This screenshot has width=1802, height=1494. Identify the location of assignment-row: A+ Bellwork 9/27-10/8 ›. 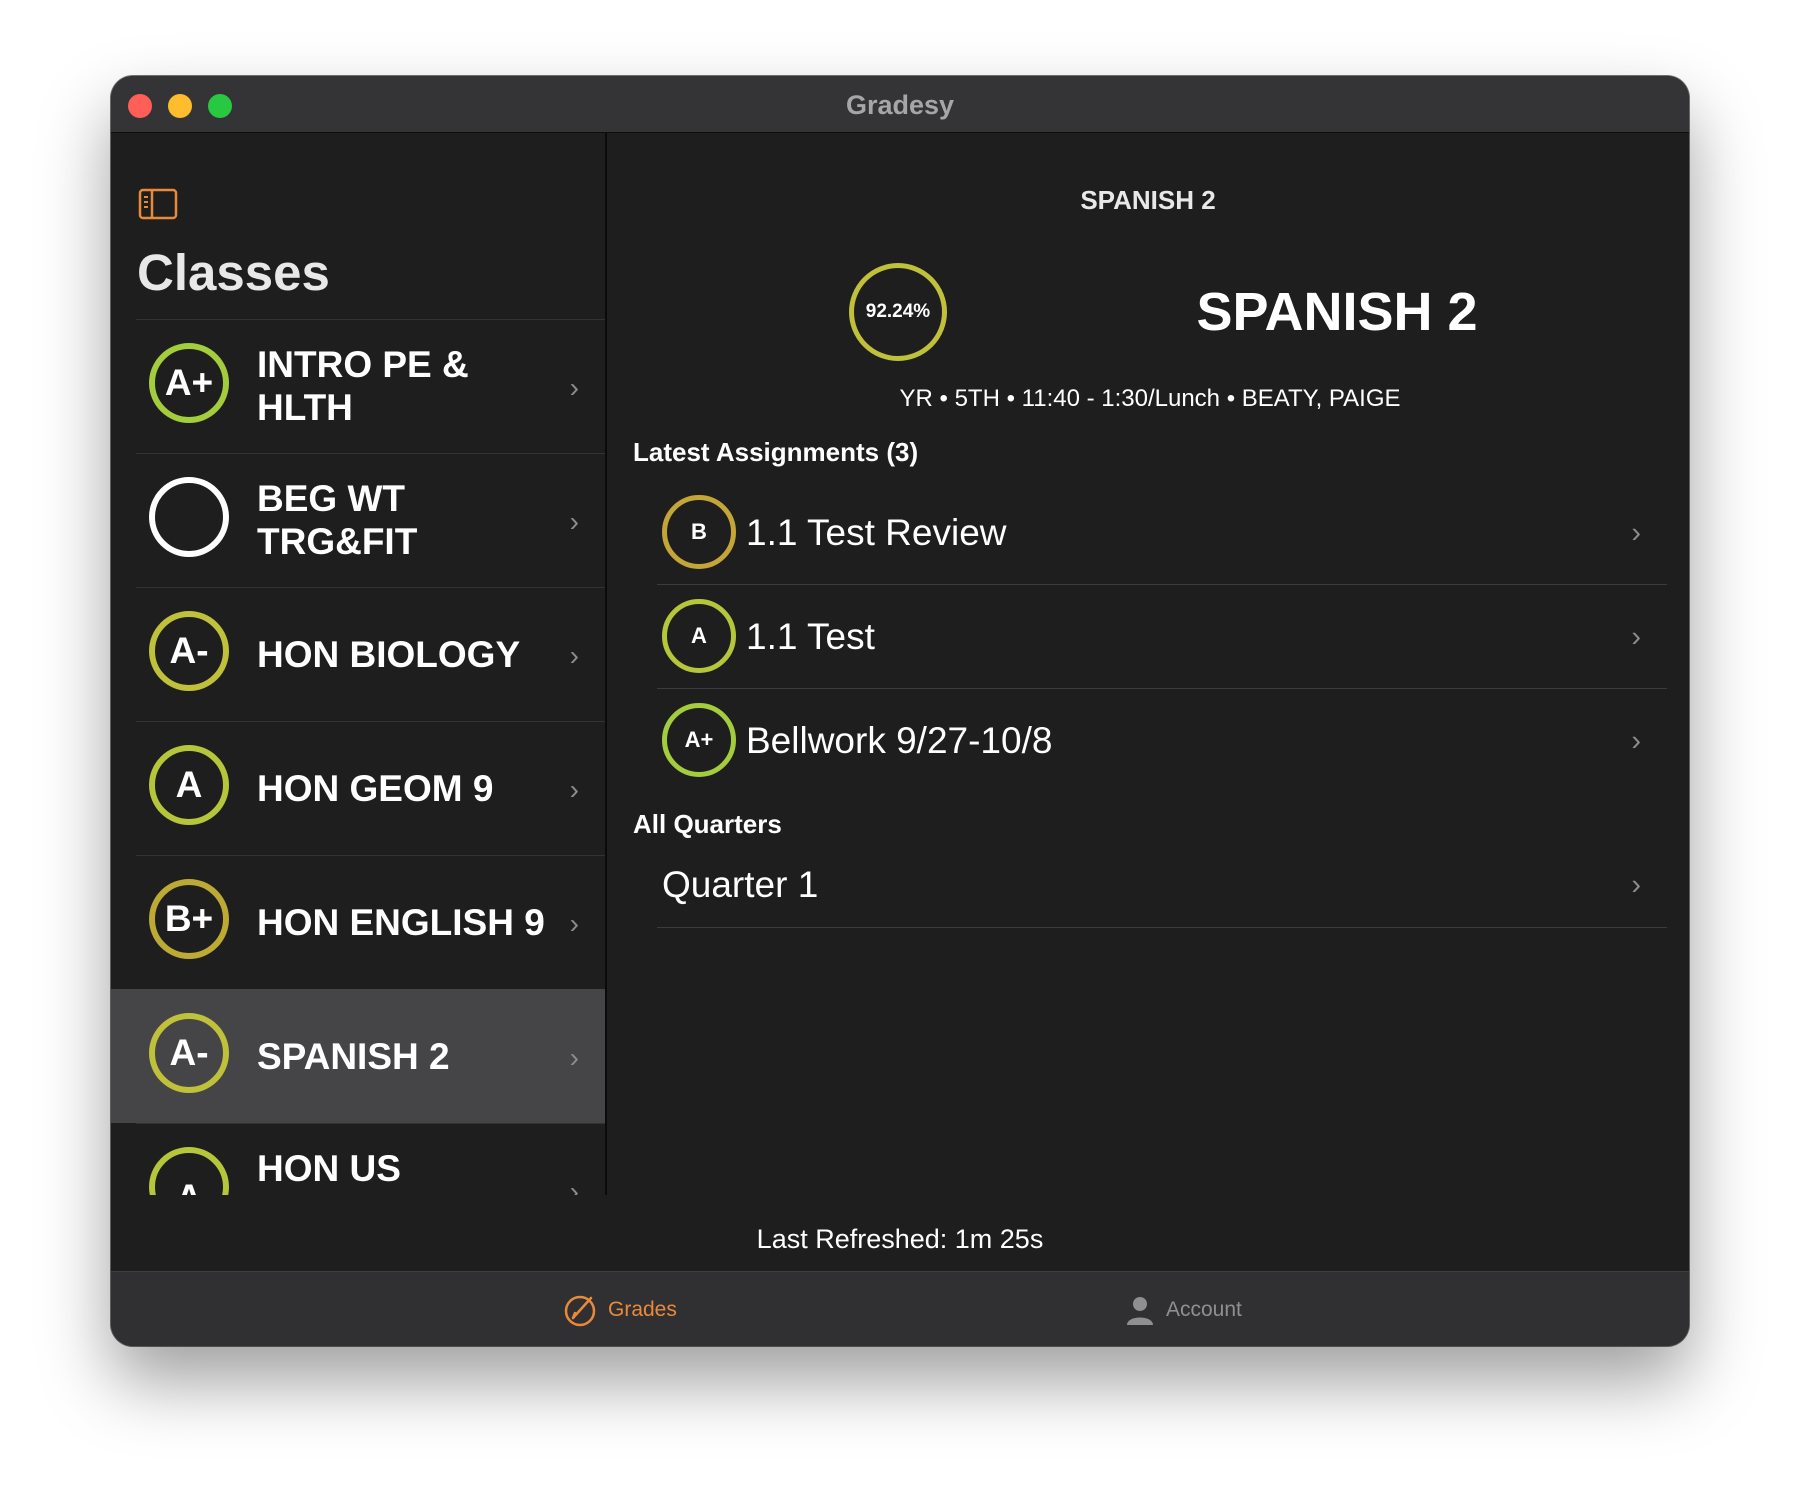
(1162, 740).